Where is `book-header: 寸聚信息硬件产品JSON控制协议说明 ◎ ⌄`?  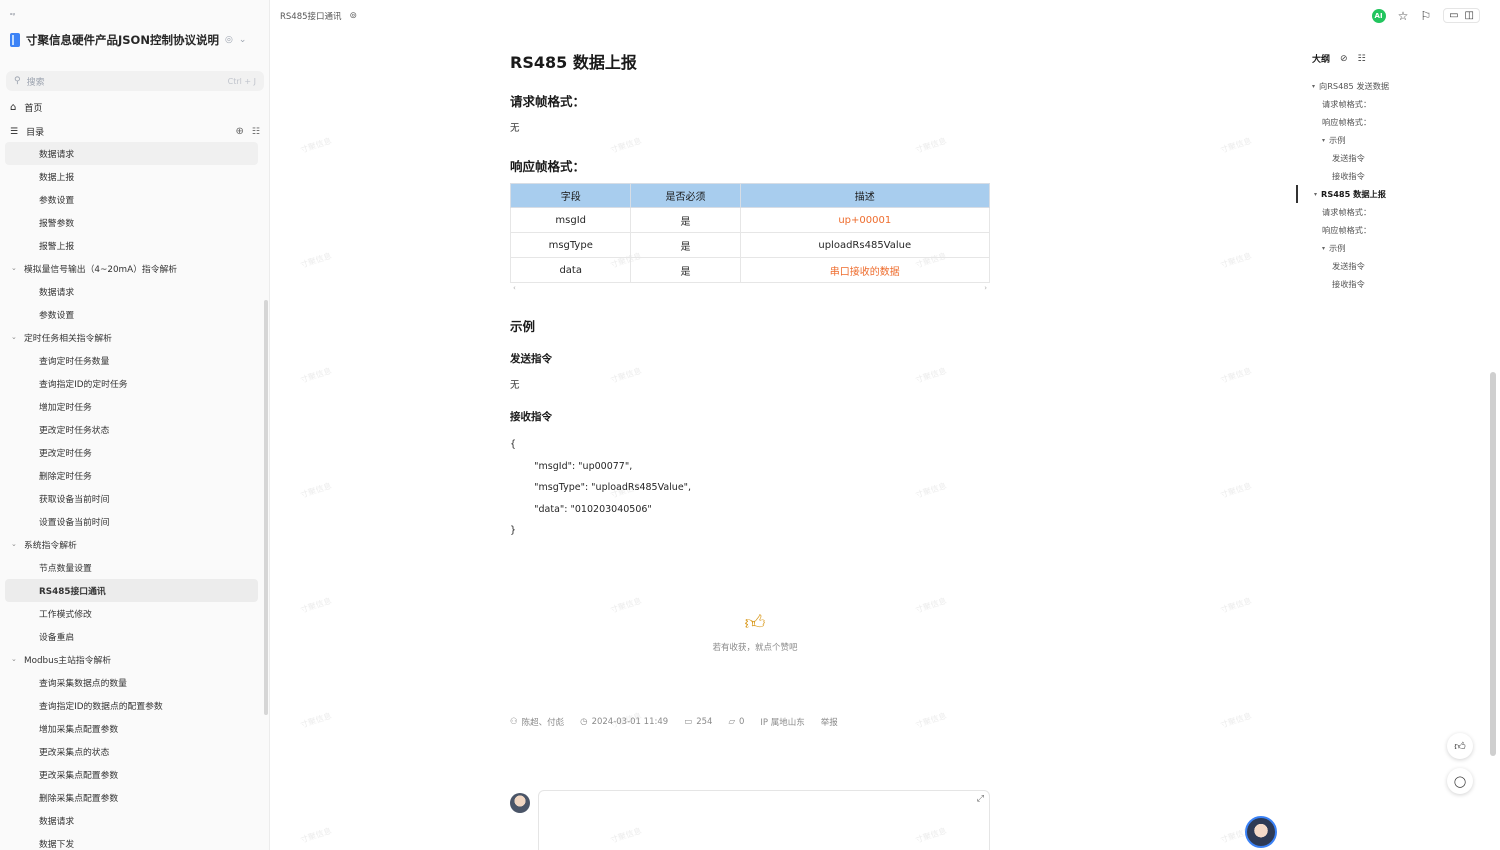 book-header: 寸聚信息硬件产品JSON控制协议说明 ◎ ⌄ is located at coordinates (135, 40).